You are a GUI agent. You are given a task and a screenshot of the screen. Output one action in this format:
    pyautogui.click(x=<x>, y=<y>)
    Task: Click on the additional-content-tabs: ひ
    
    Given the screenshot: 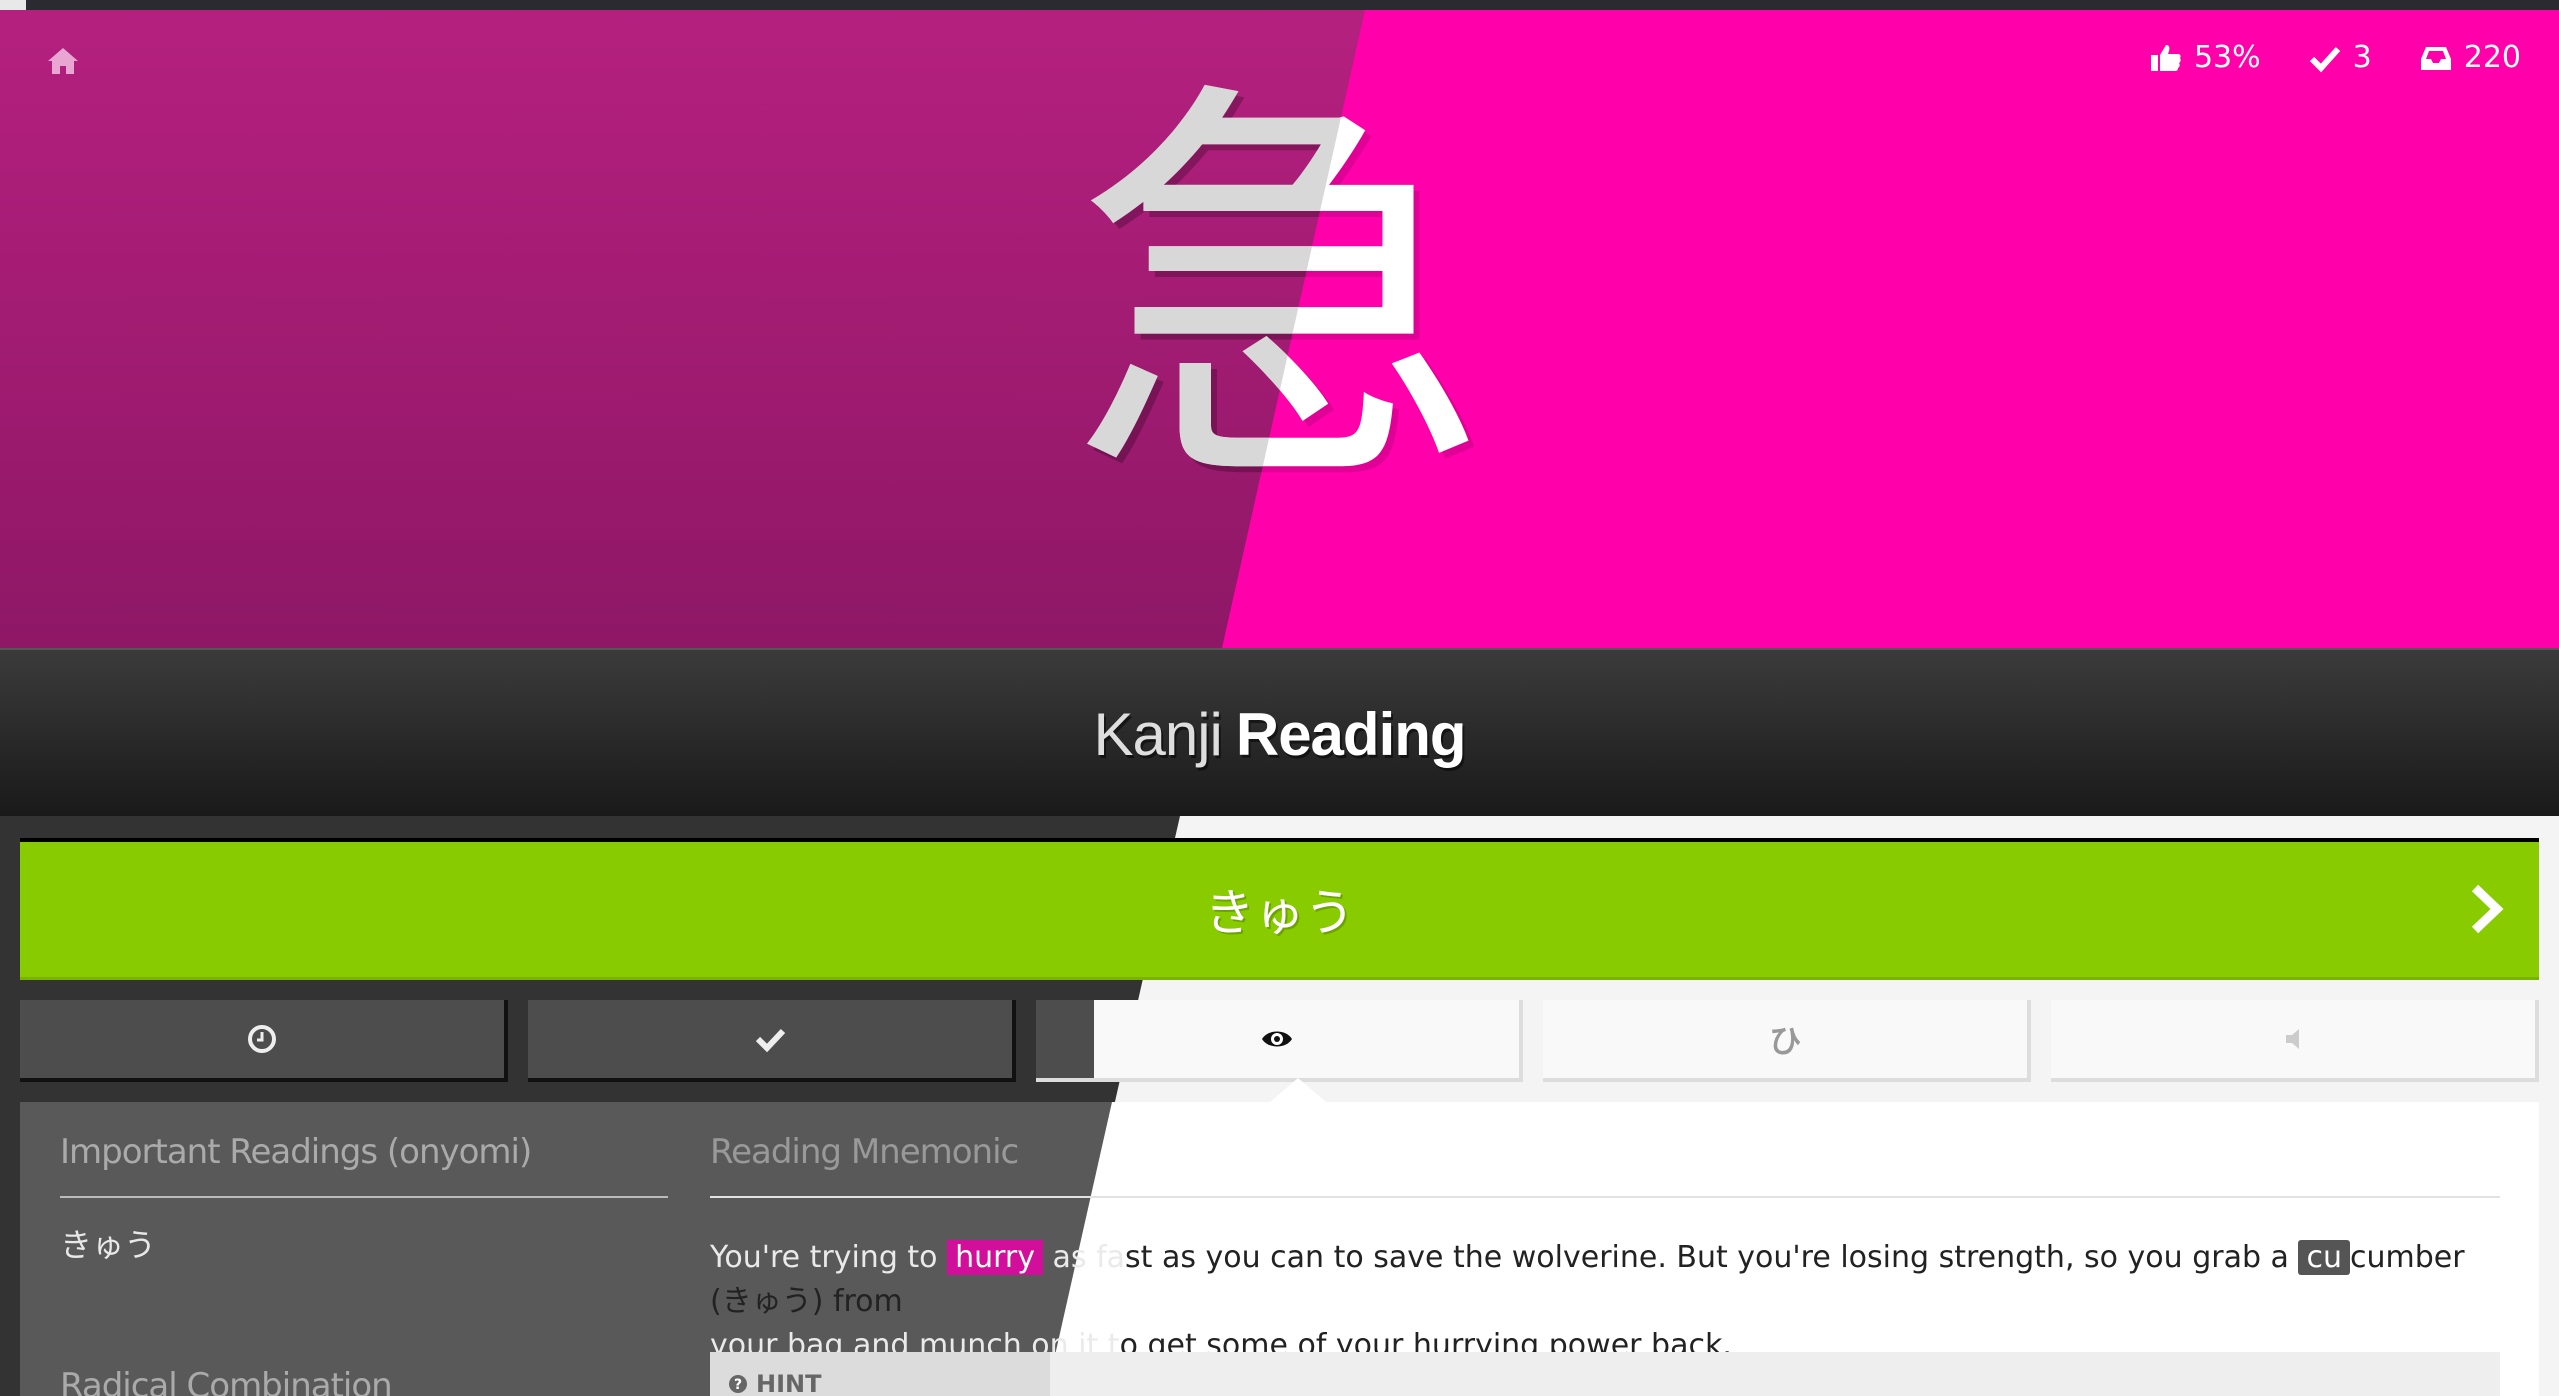 What is the action you would take?
    pyautogui.click(x=1279, y=1041)
    